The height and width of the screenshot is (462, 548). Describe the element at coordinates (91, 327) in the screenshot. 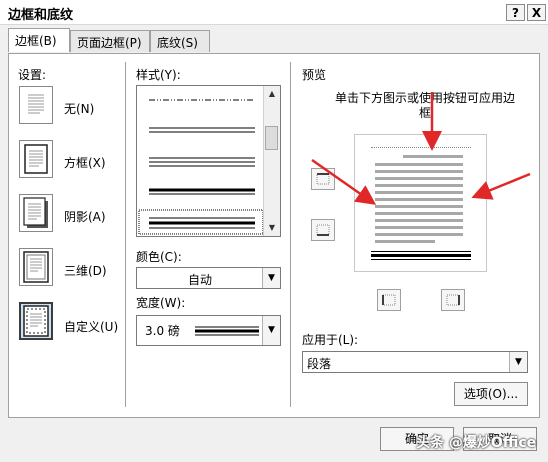

I see `setting-custom-label: 自定义(U)` at that location.